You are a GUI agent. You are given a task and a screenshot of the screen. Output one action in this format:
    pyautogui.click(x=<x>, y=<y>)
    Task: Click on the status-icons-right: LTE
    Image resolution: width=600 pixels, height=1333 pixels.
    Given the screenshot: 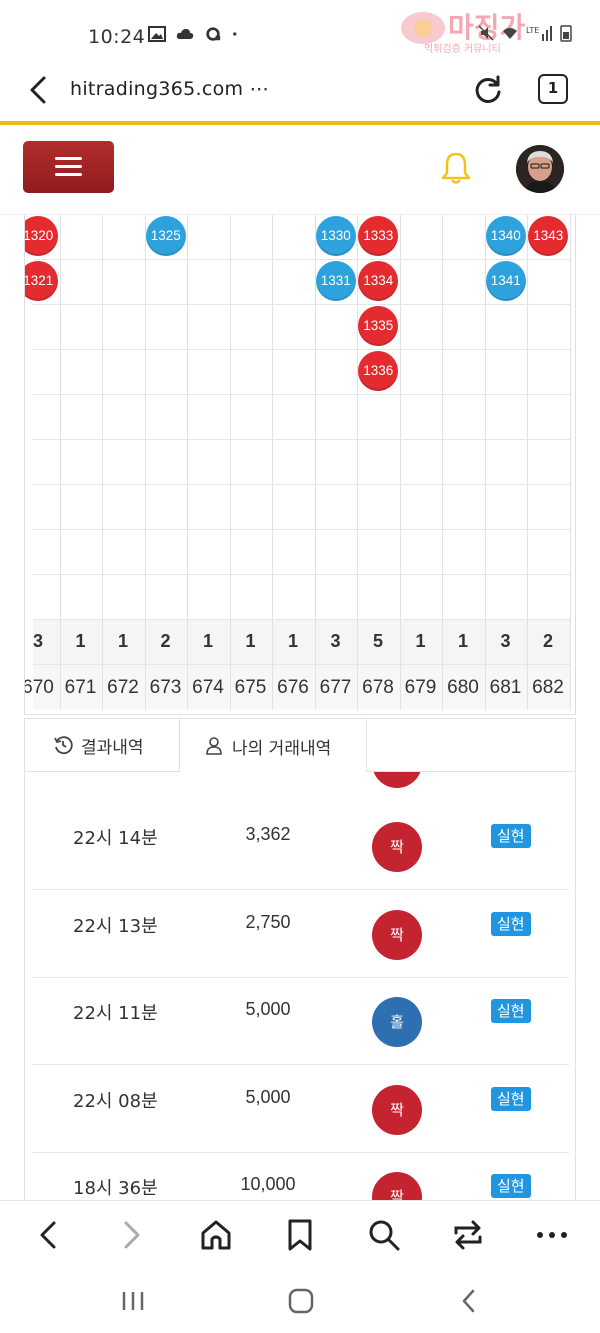 What is the action you would take?
    pyautogui.click(x=525, y=33)
    